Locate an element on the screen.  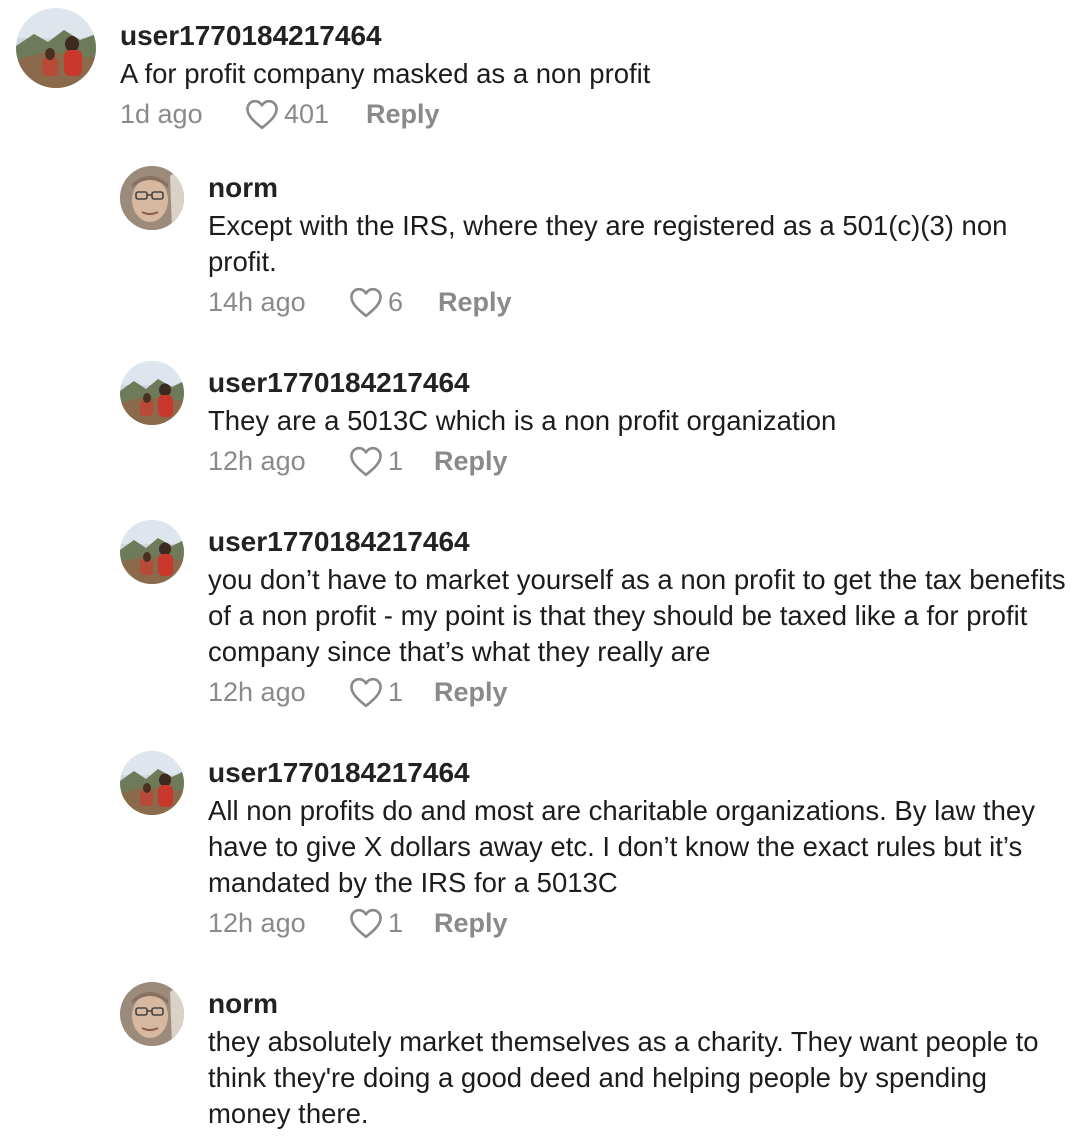
like-button: 401 is located at coordinates (305, 114).